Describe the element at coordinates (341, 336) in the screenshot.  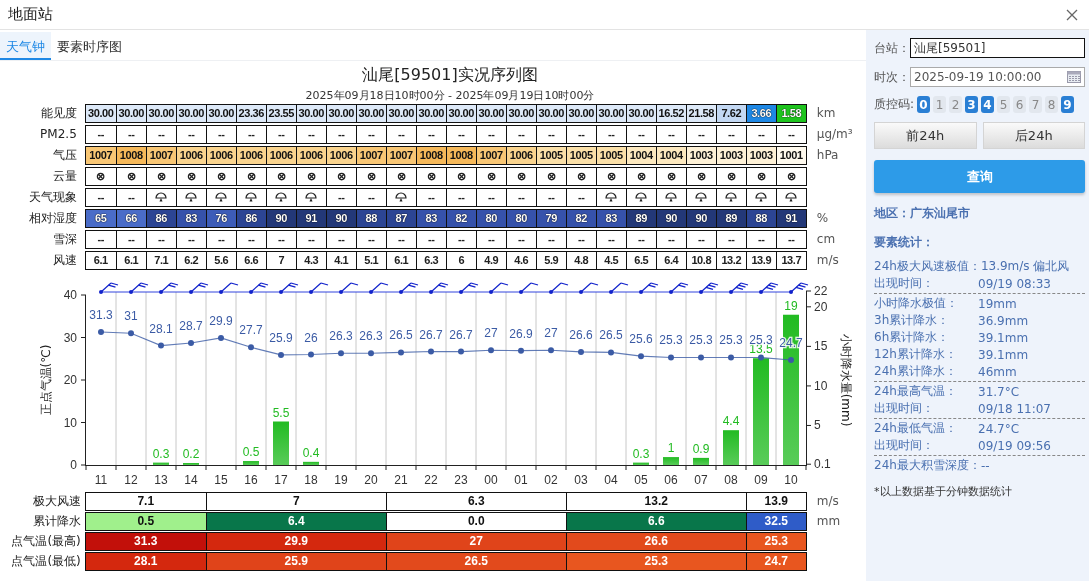
I see `data-label: 26.3` at that location.